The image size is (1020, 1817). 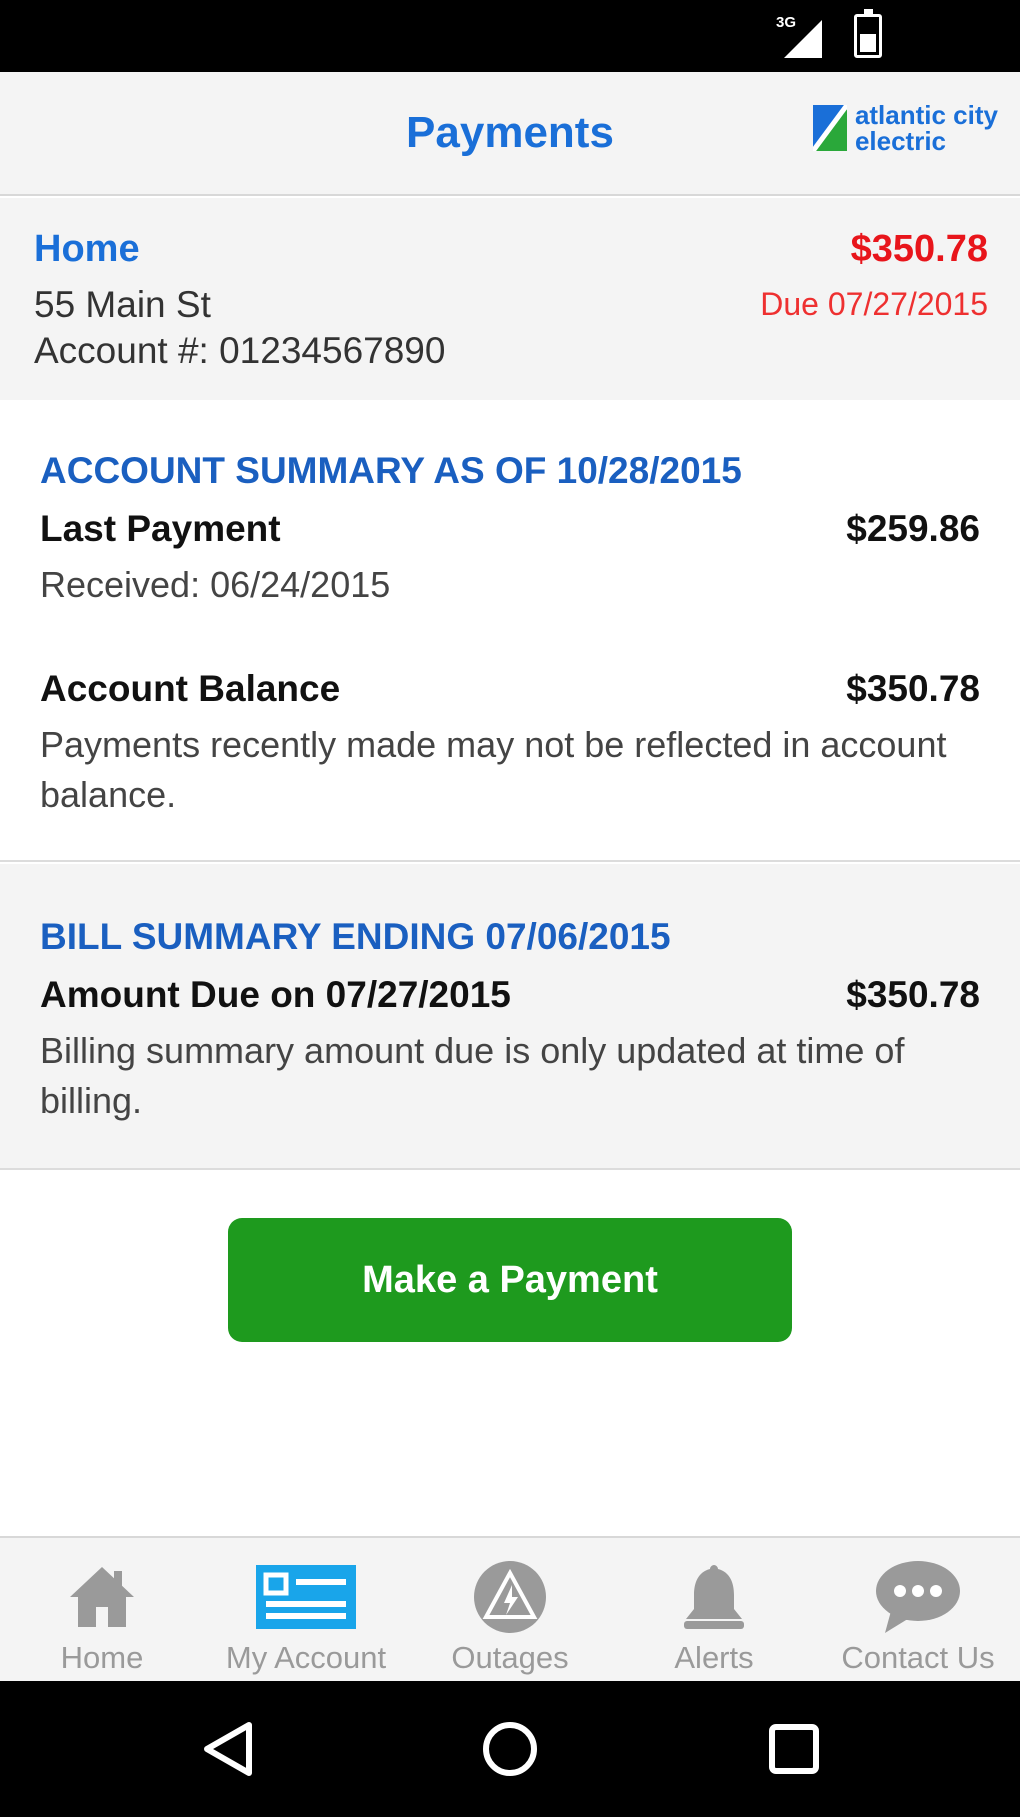 I want to click on amount-due-label: Amount Due on 07/27/2015, so click(x=275, y=994).